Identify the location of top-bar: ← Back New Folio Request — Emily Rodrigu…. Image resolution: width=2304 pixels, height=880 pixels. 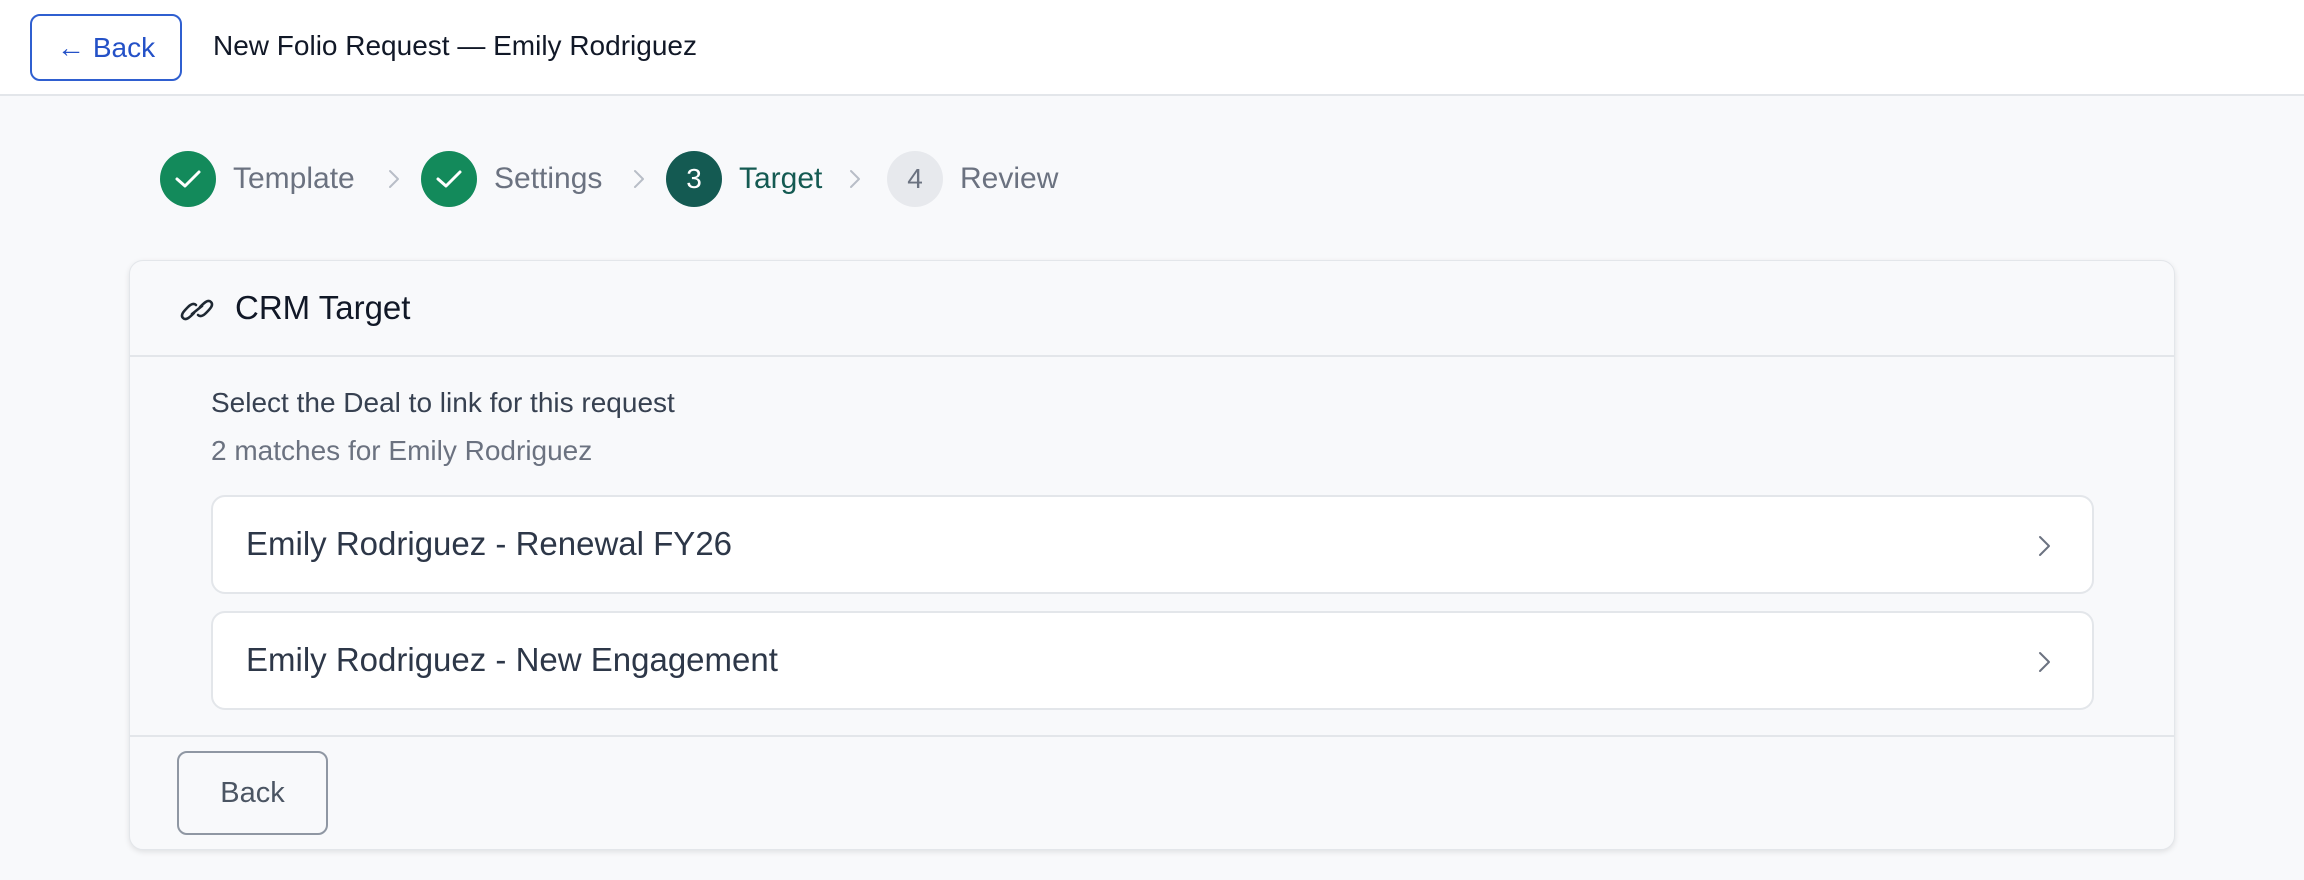
(1152, 48).